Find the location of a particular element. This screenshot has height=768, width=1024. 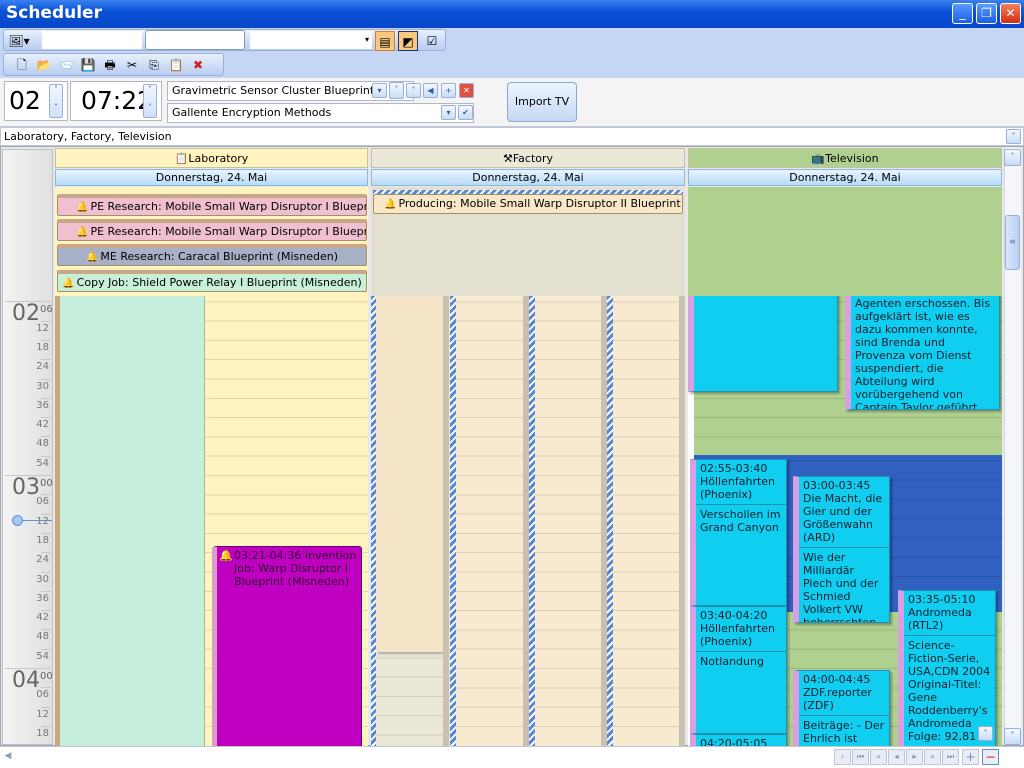

resource-filter: Laboratory, Factory, Television is located at coordinates (512, 136).